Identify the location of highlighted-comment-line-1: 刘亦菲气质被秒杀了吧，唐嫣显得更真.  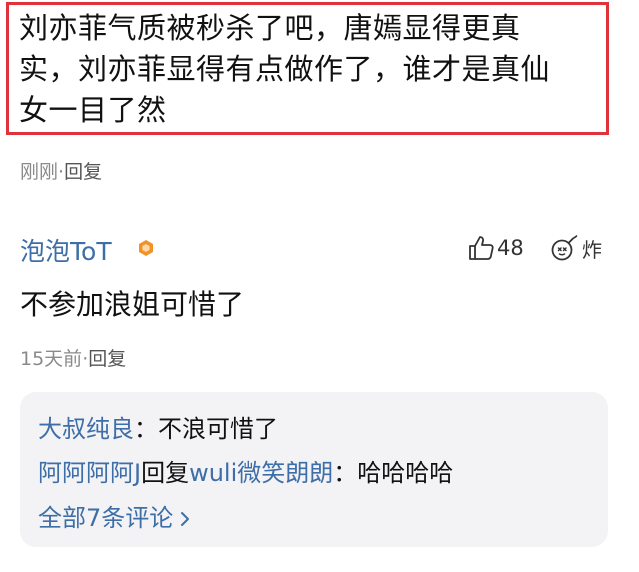
(270, 28).